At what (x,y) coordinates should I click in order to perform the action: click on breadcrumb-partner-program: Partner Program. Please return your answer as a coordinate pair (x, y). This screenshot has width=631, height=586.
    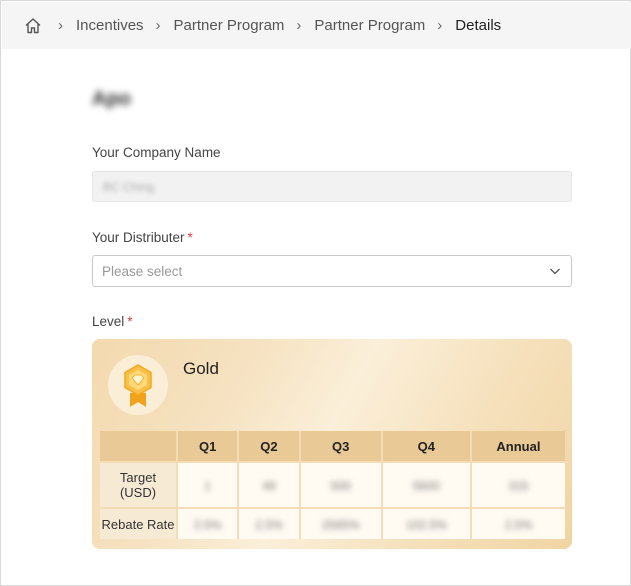
    Looking at the image, I should click on (229, 25).